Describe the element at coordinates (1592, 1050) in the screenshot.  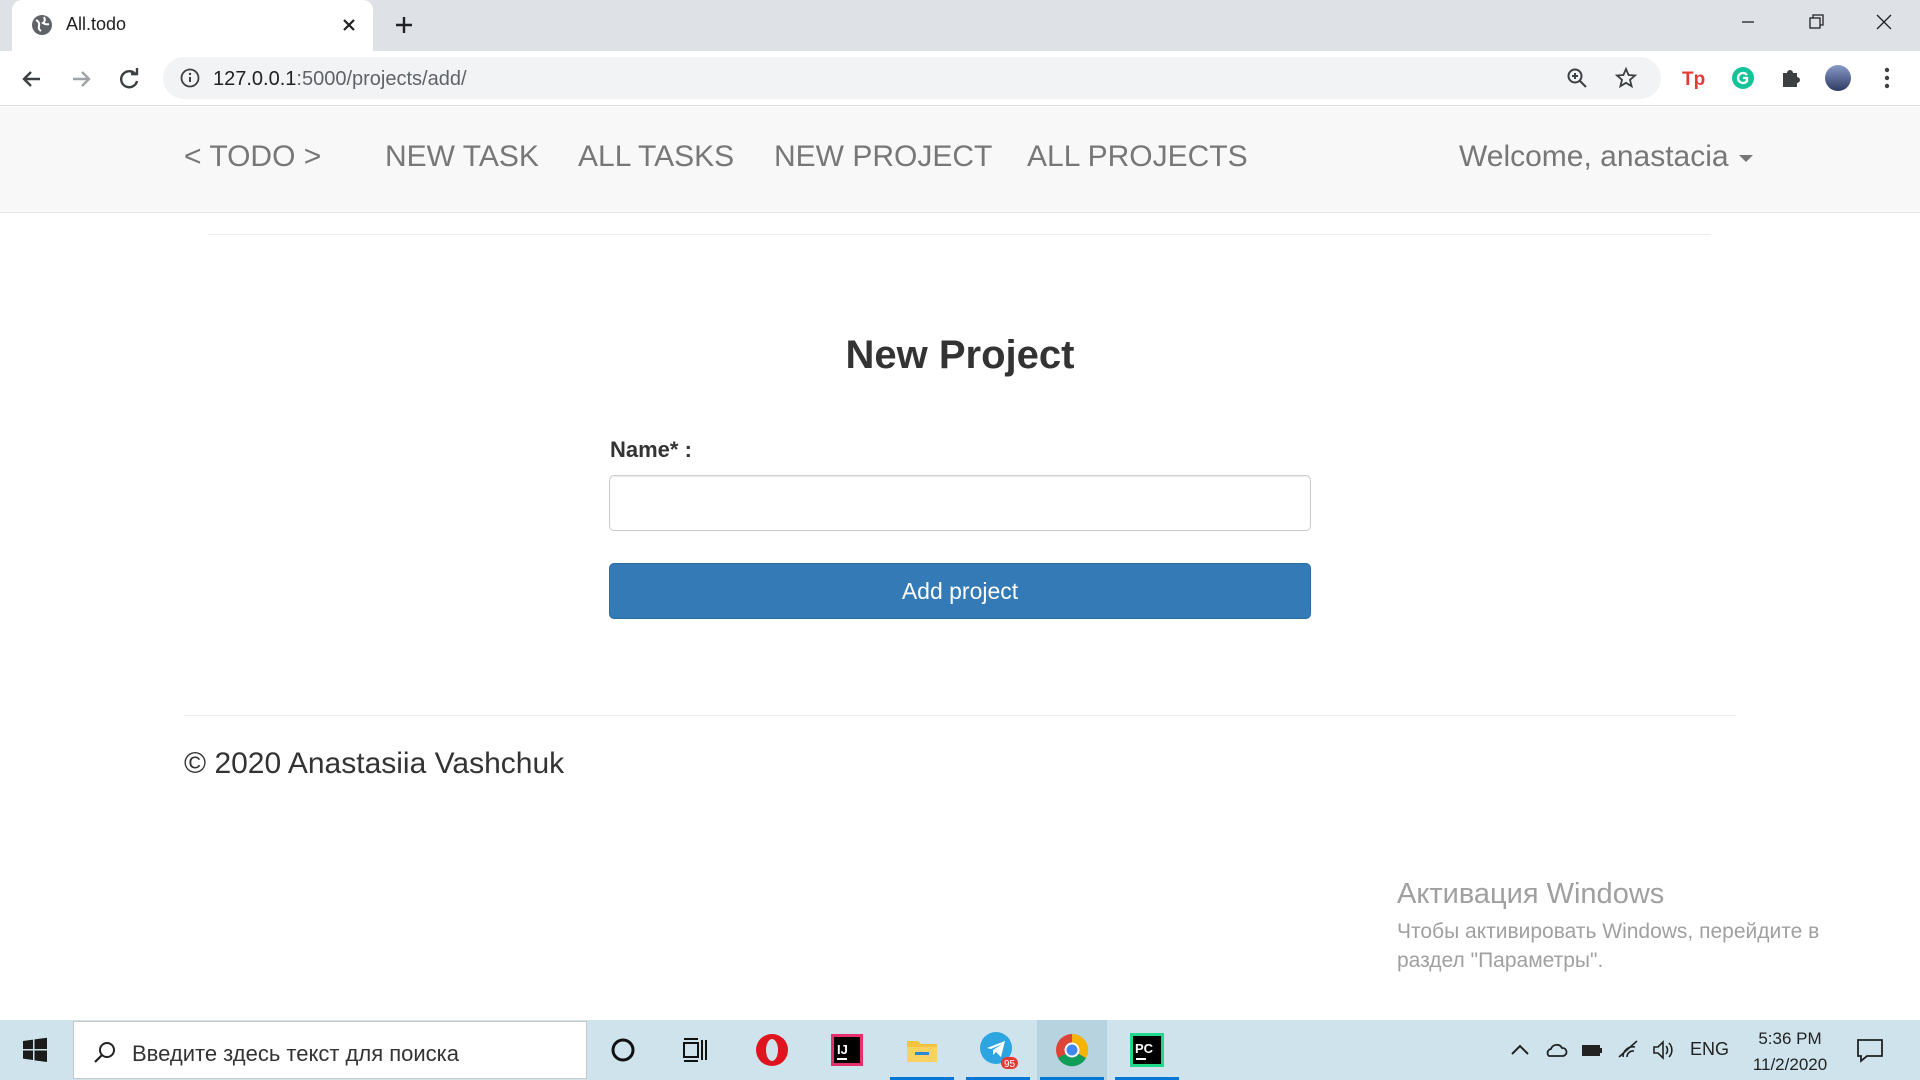
I see `battery-icon` at that location.